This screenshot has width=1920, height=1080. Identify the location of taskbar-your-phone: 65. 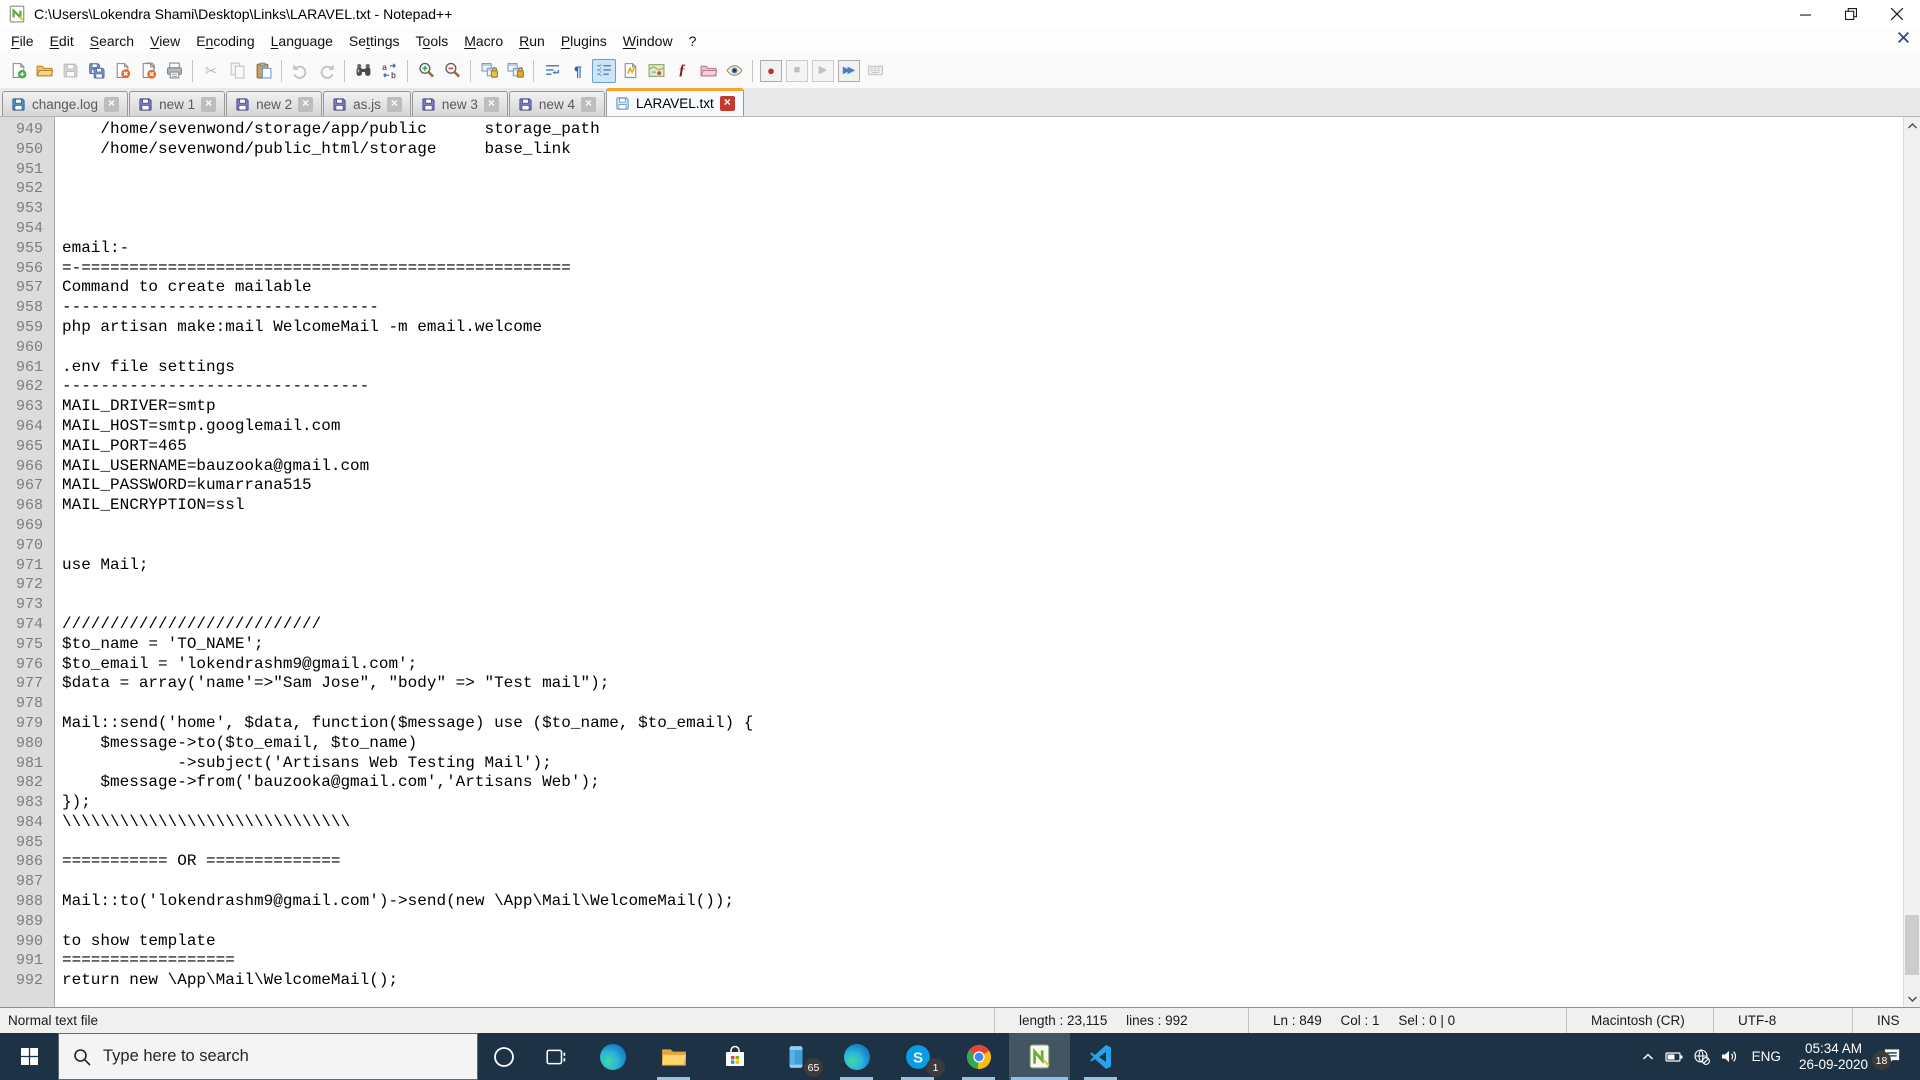
(795, 1056).